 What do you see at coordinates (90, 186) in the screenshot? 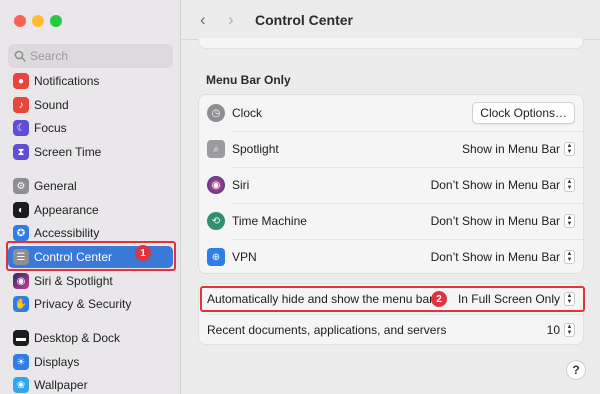
I see `sidebar-item-general: ⚙ General` at bounding box center [90, 186].